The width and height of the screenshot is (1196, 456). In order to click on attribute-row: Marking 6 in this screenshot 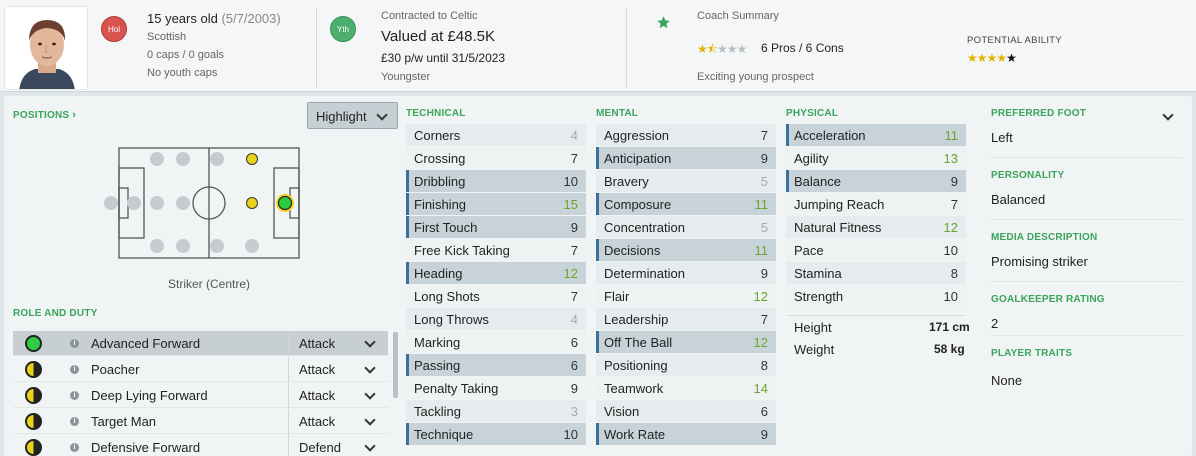, I will do `click(496, 342)`.